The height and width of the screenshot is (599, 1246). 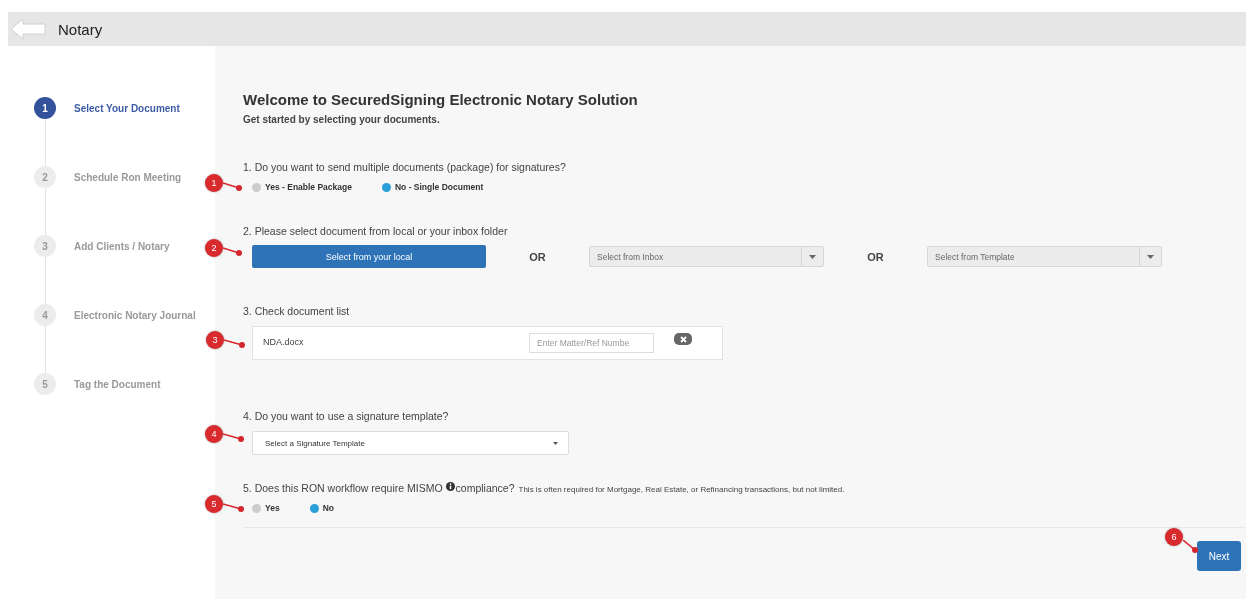 I want to click on step-number: 1, so click(x=45, y=108).